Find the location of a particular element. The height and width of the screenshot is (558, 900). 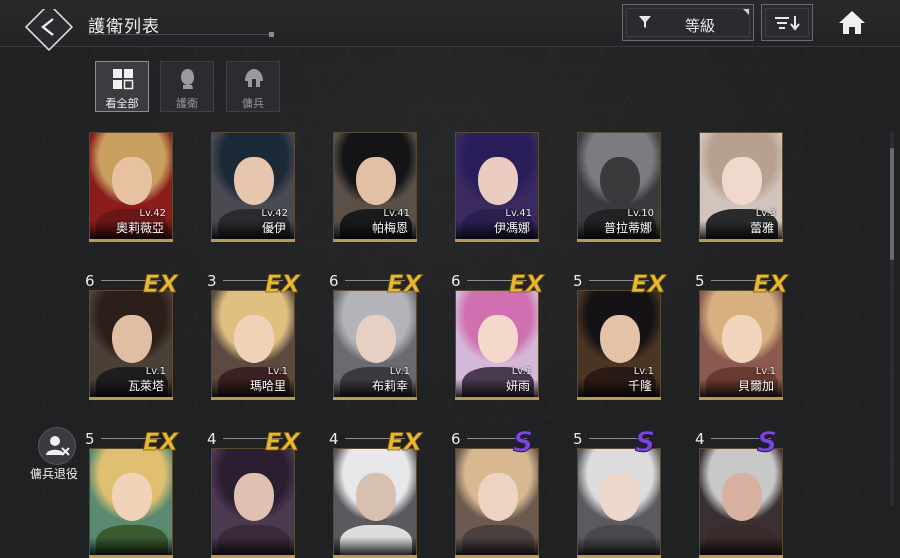

character-card: Lv.1 瑪哈里 3 EX is located at coordinates (254, 335).